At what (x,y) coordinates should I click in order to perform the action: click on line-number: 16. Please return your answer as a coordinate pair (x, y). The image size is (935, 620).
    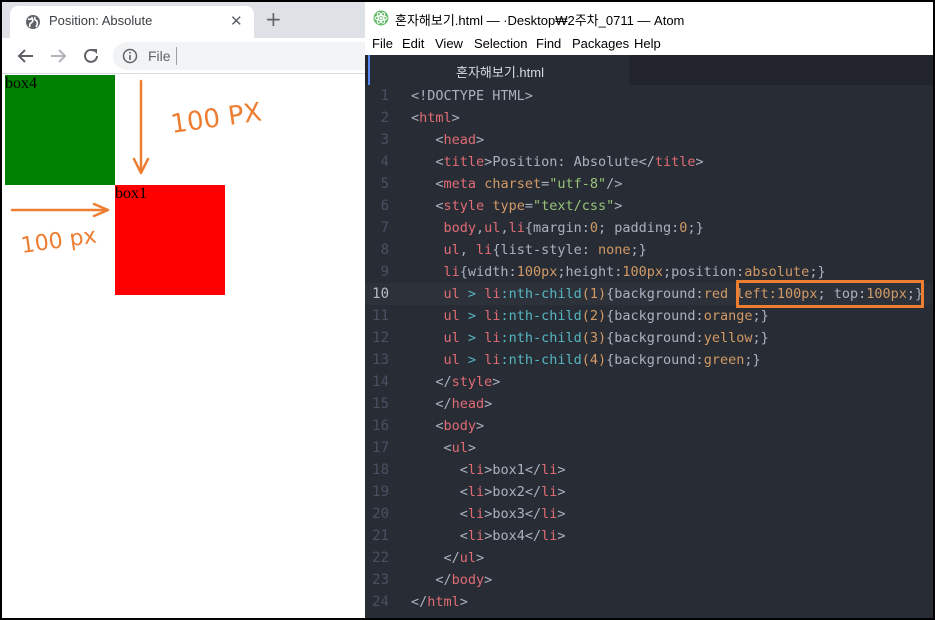
    Looking at the image, I should click on (380, 426).